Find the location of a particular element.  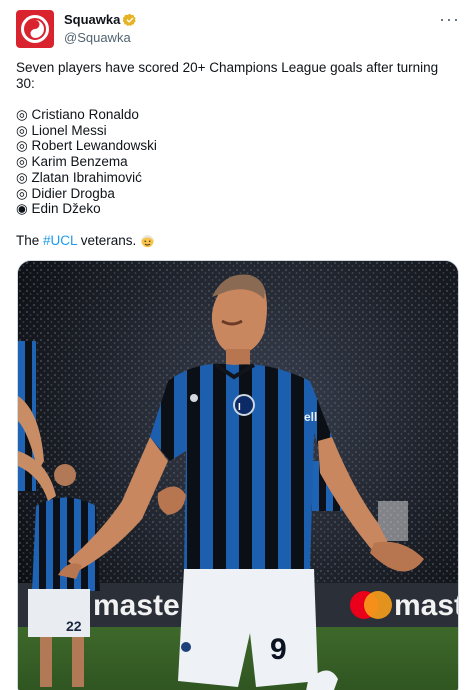

more-options-icon: ··· is located at coordinates (449, 19).